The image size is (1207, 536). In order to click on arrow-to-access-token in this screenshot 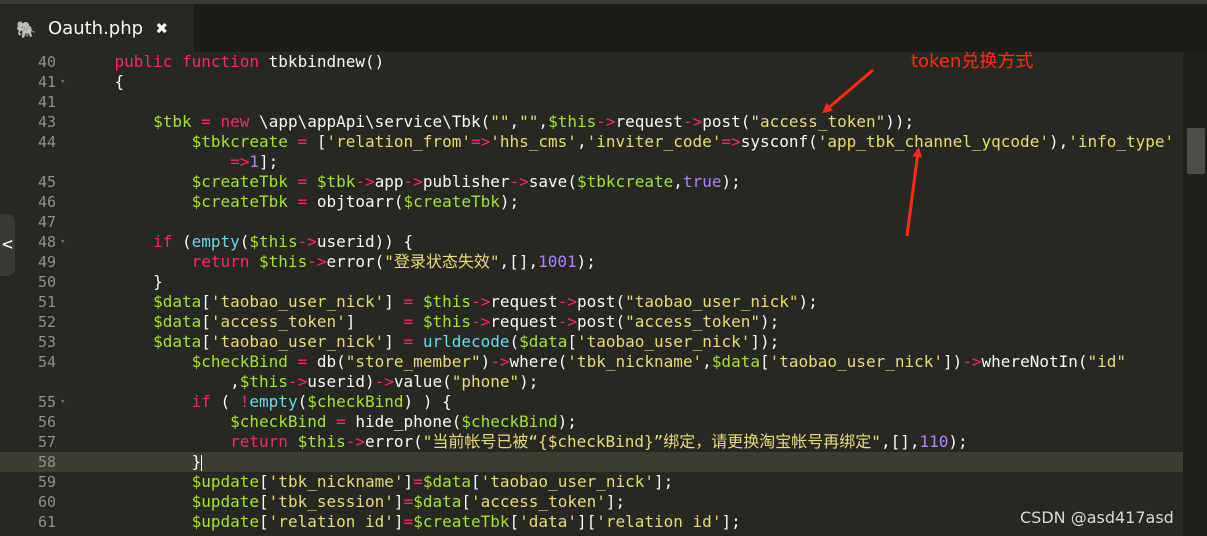, I will do `click(848, 91)`.